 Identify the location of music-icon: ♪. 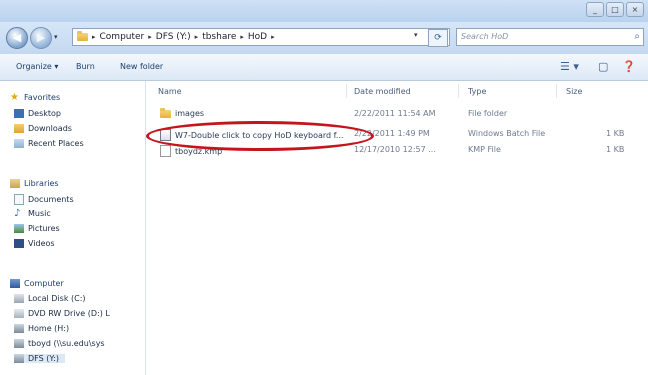
(17, 213).